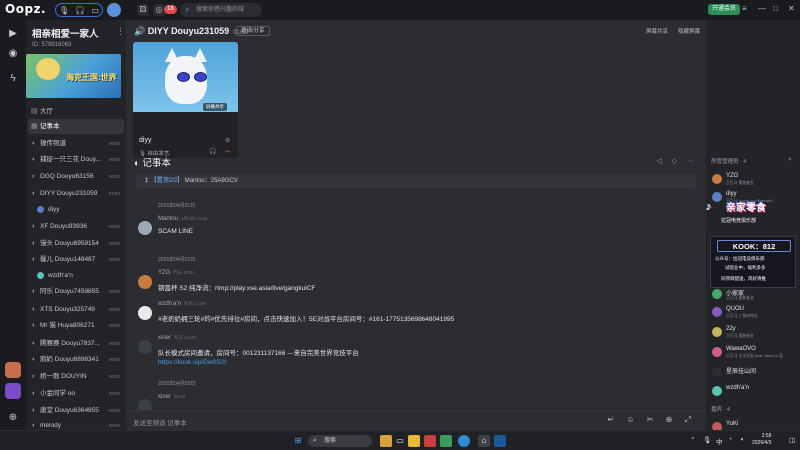  What do you see at coordinates (171, 397) in the screenshot?
I see `message-author: xiner 00:56` at bounding box center [171, 397].